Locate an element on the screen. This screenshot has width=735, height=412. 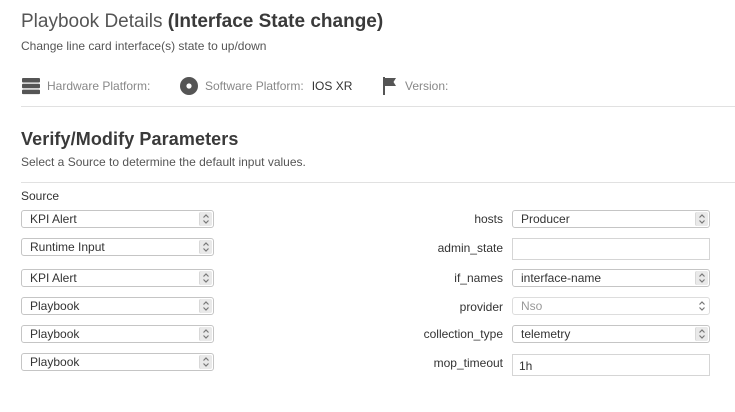
if-names-select-value: interface-name is located at coordinates (561, 278).